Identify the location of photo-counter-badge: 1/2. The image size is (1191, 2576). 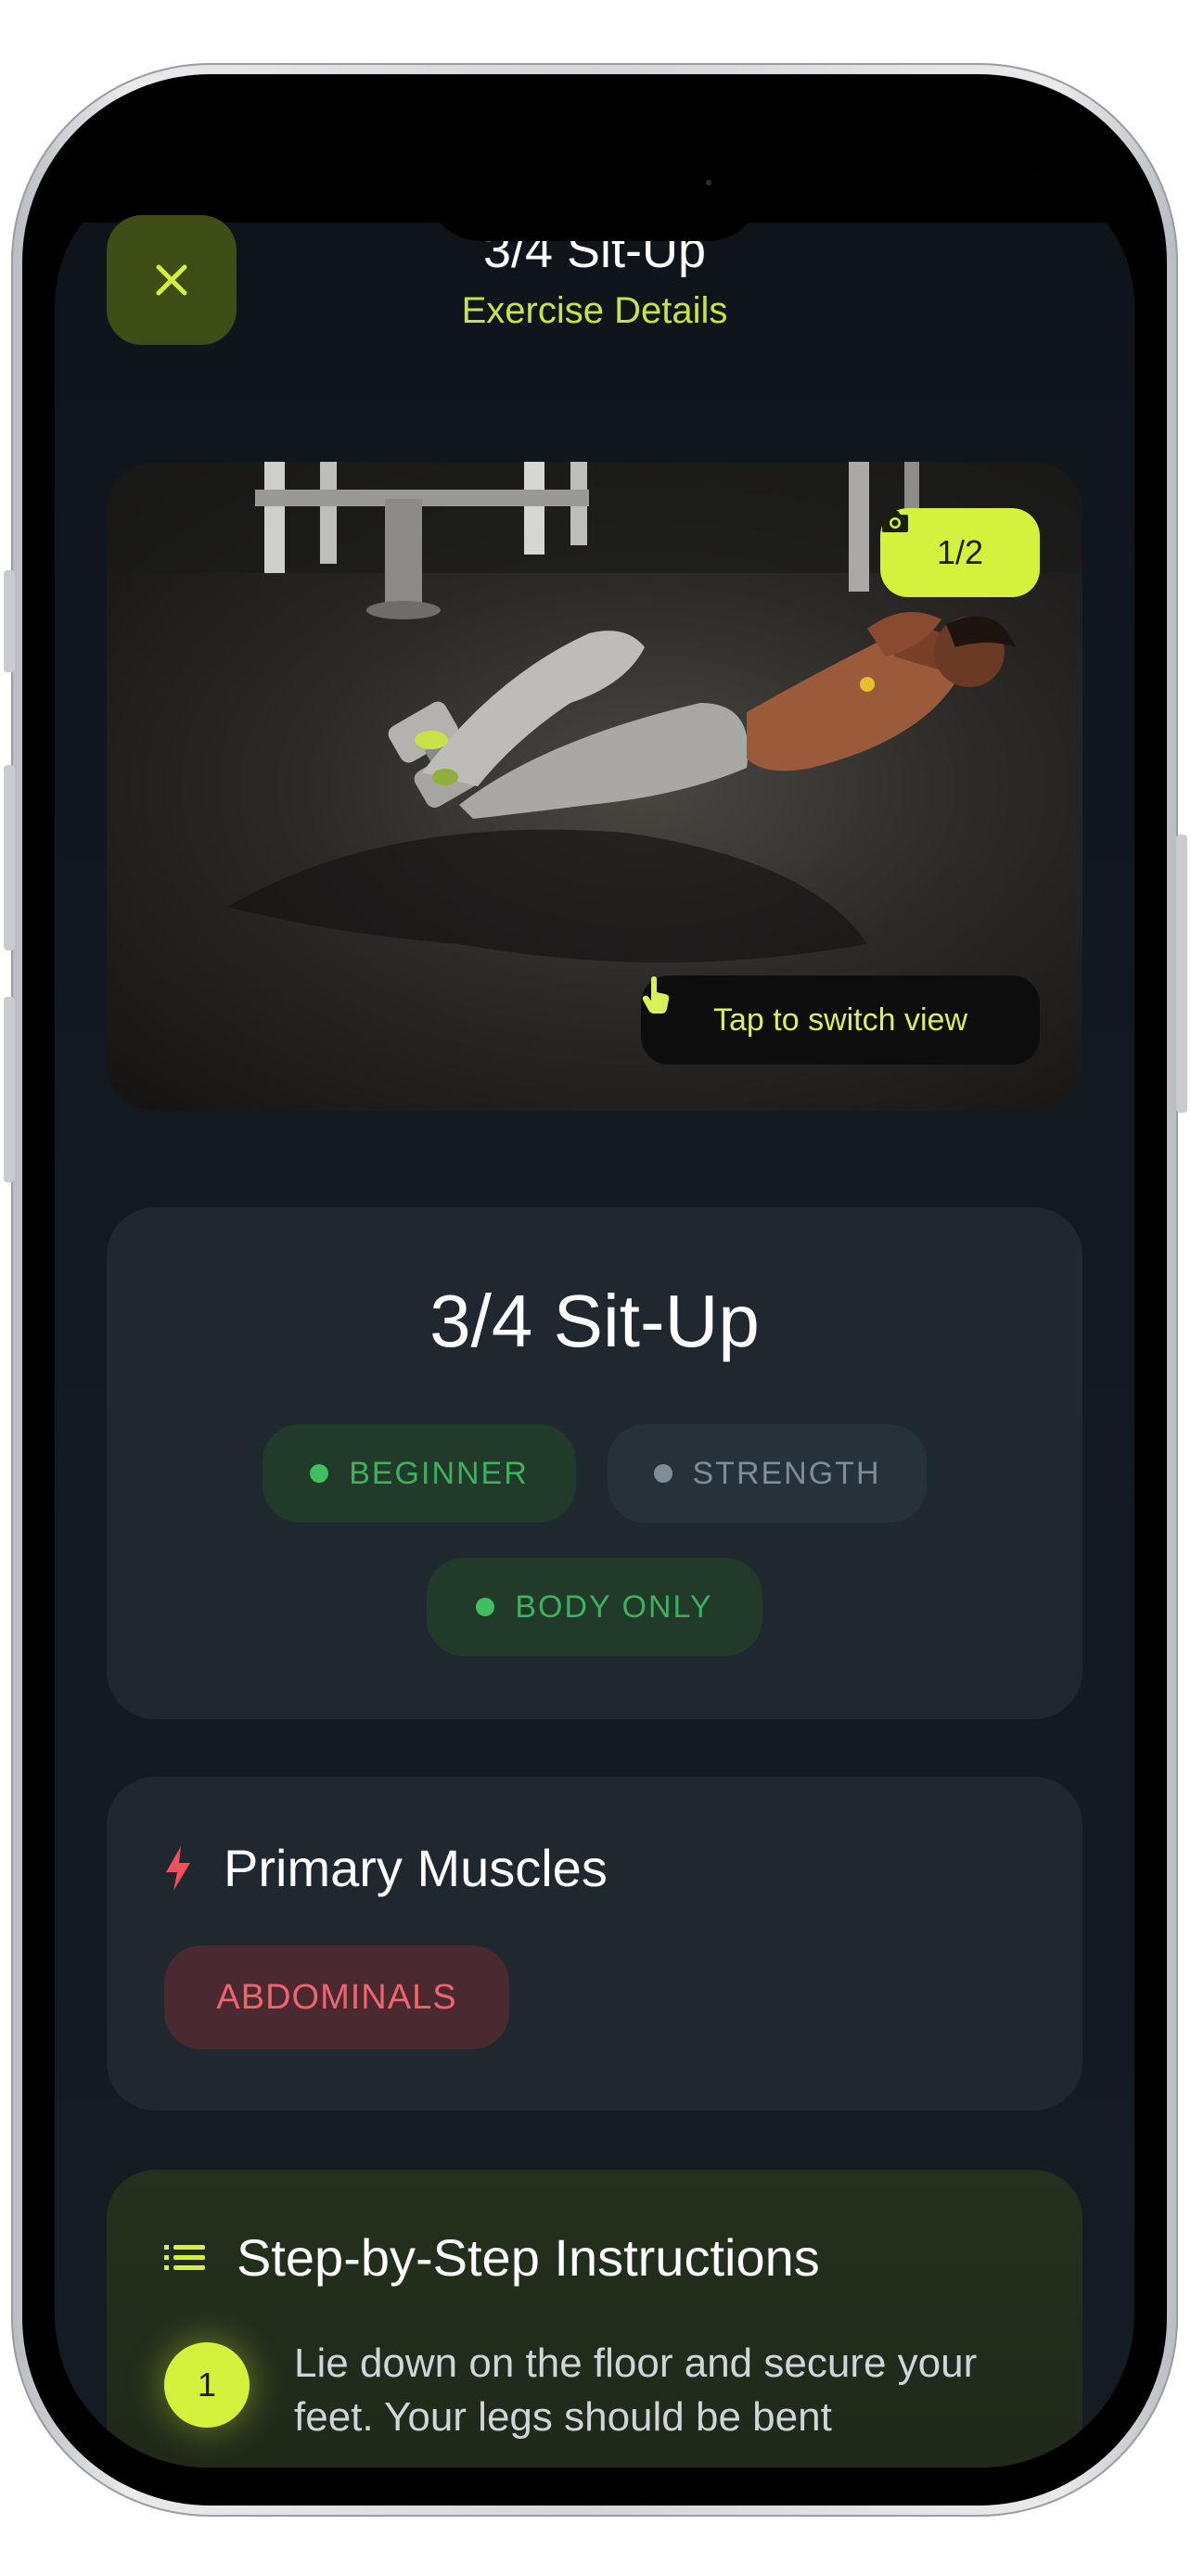
(960, 552).